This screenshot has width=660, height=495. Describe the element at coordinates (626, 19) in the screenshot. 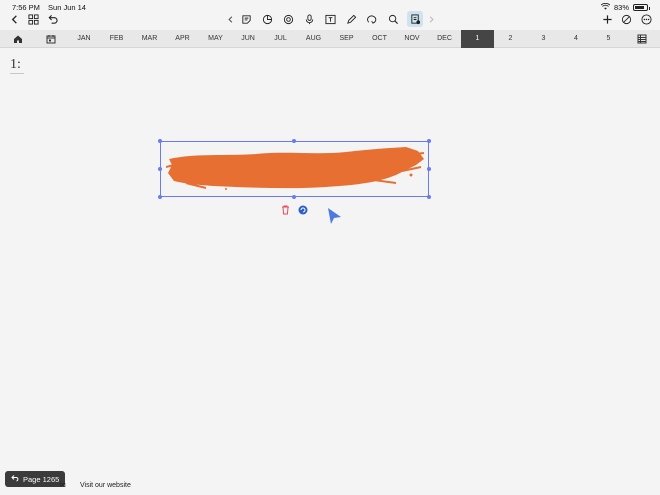

I see `eraser-off-icon` at that location.